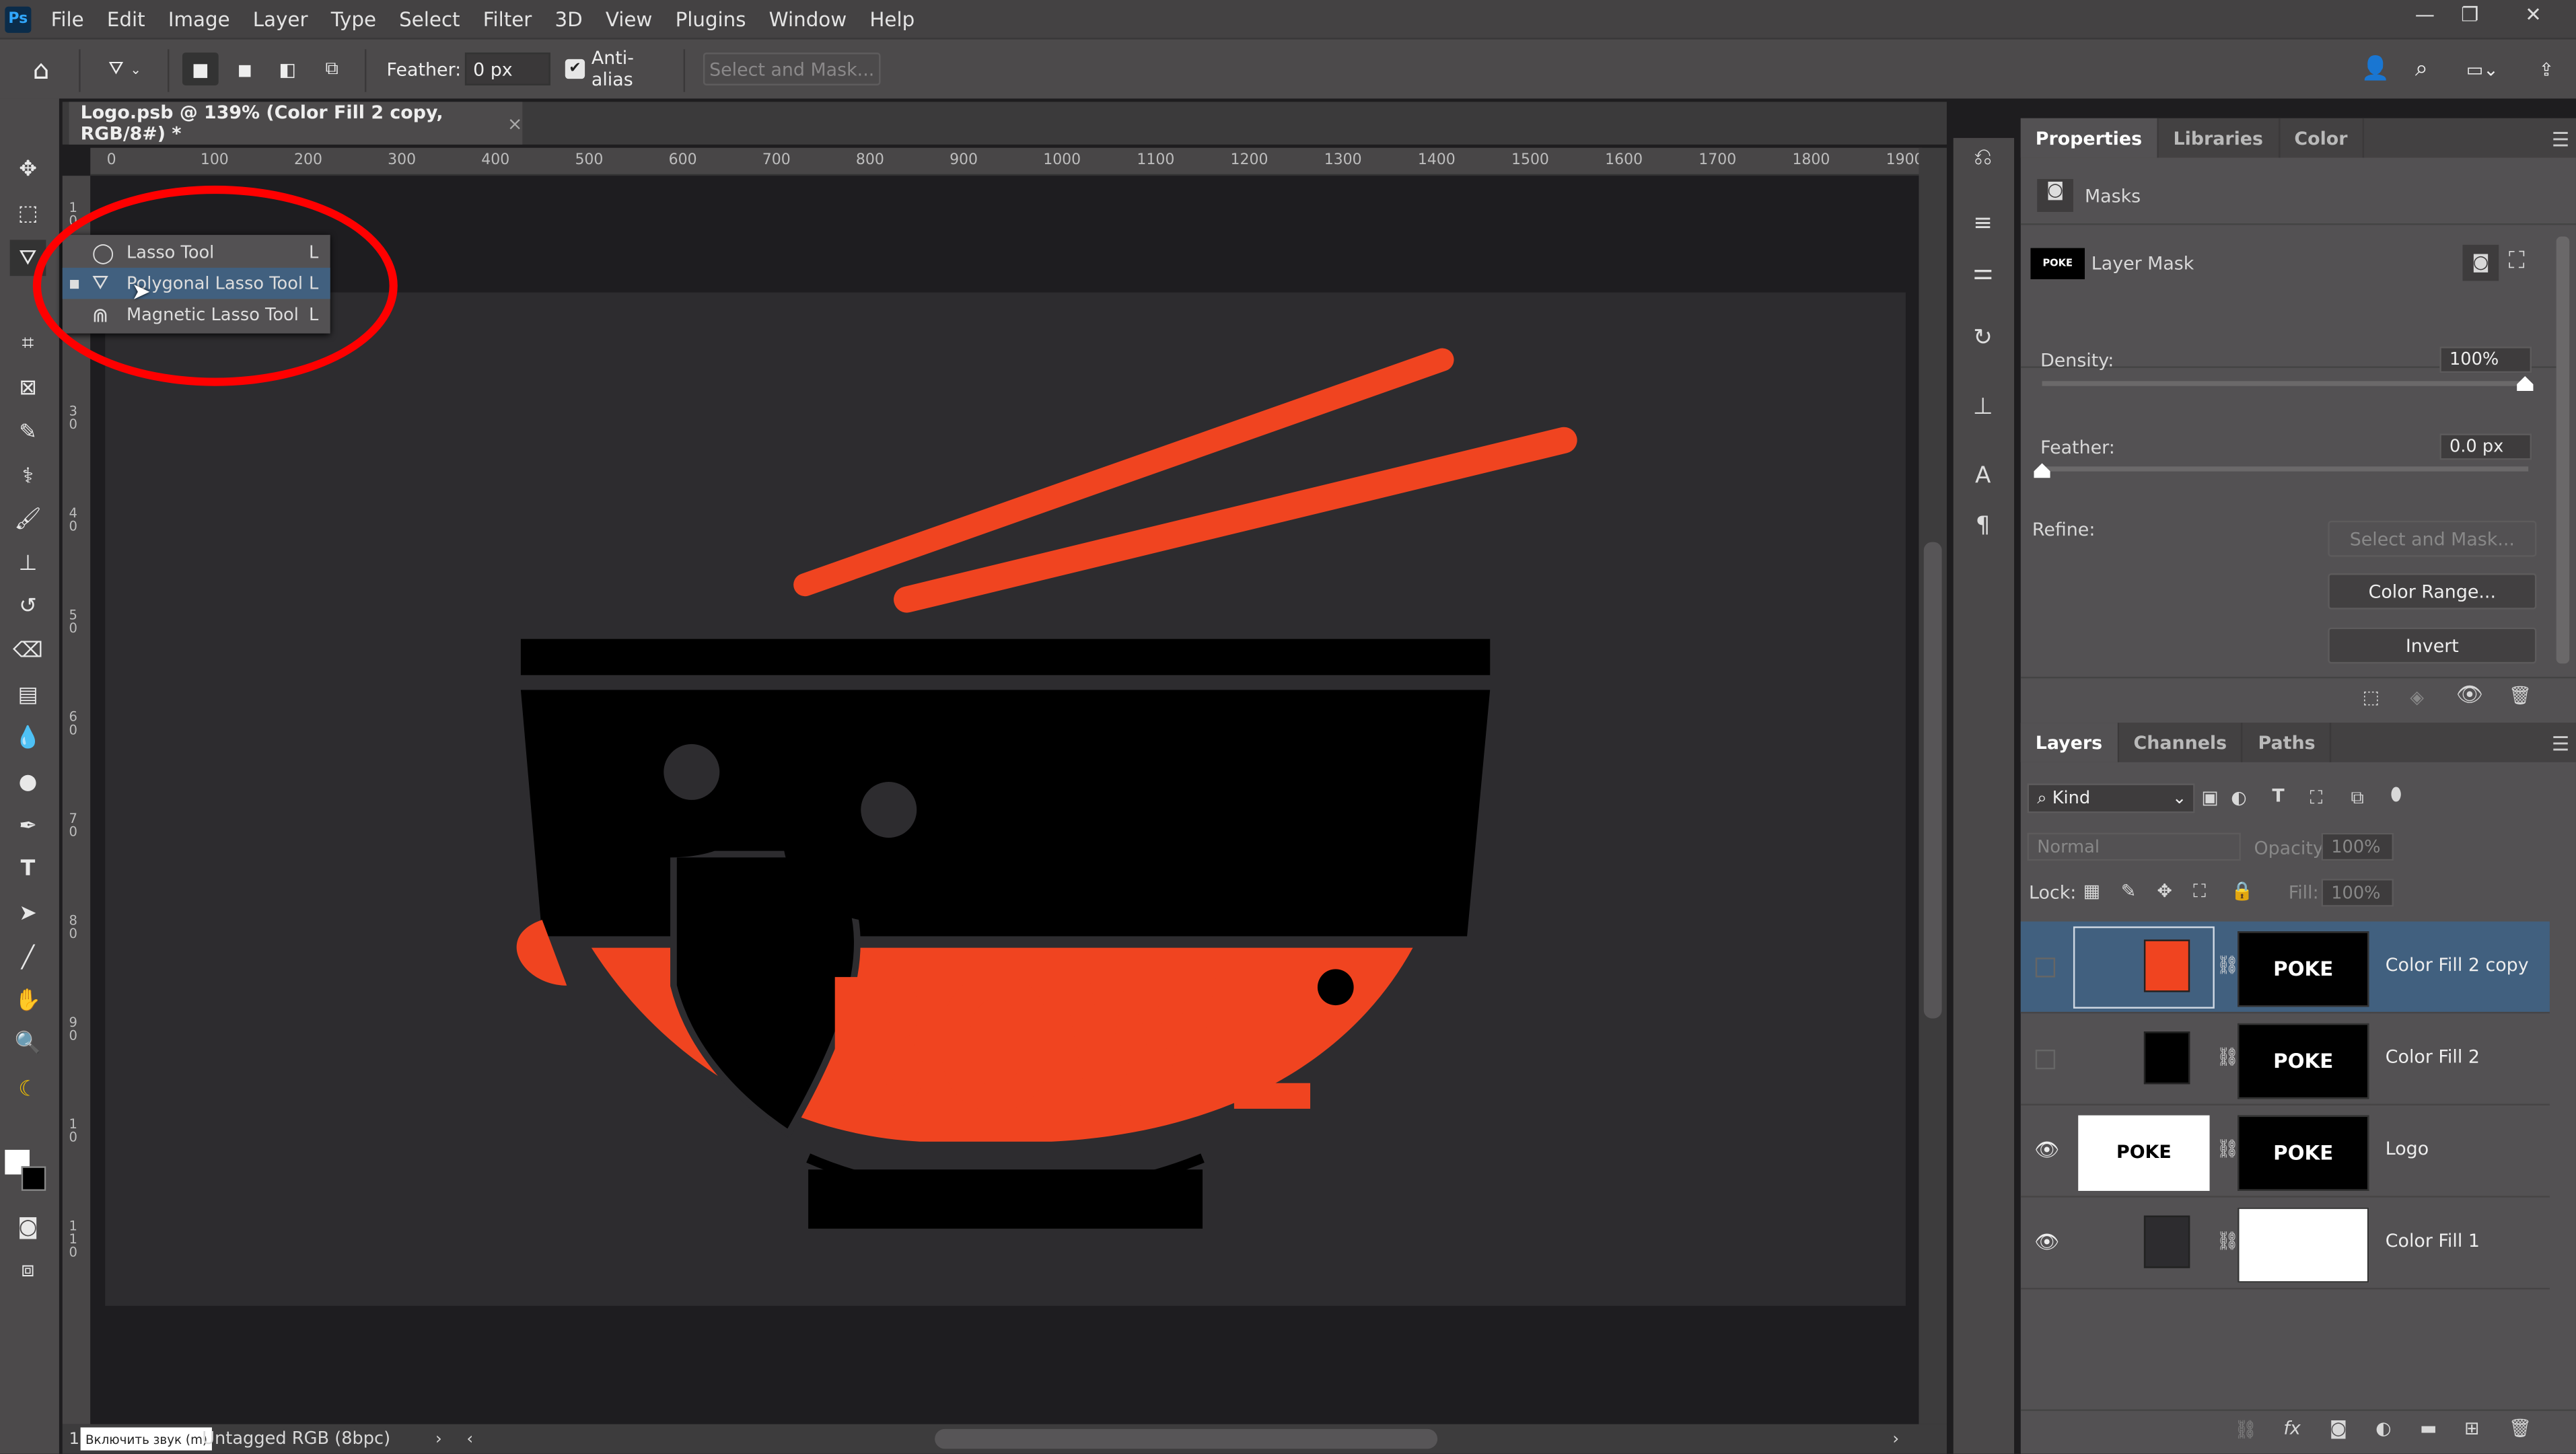  What do you see at coordinates (430, 18) in the screenshot?
I see `menu-select: Select` at bounding box center [430, 18].